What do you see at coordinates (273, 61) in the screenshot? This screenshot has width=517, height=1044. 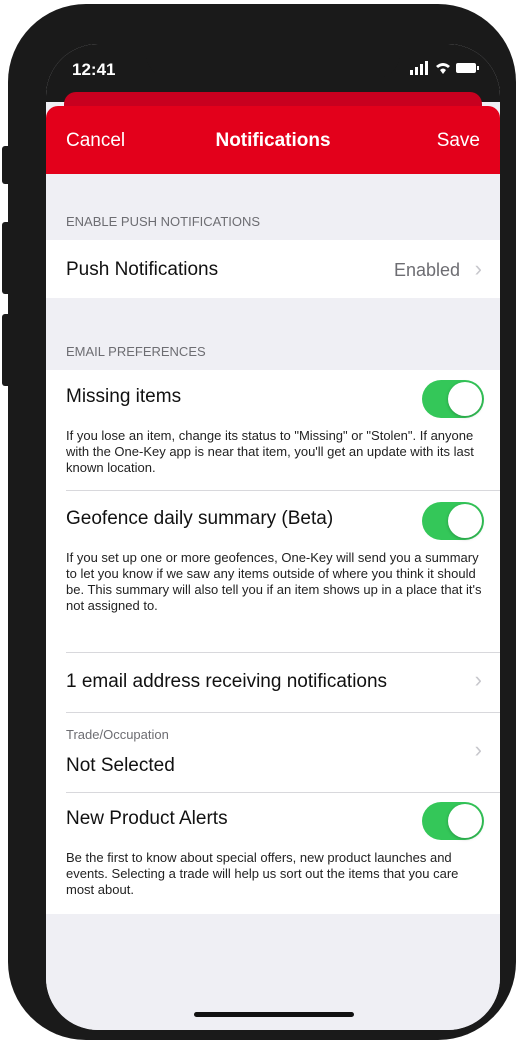 I see `notch` at bounding box center [273, 61].